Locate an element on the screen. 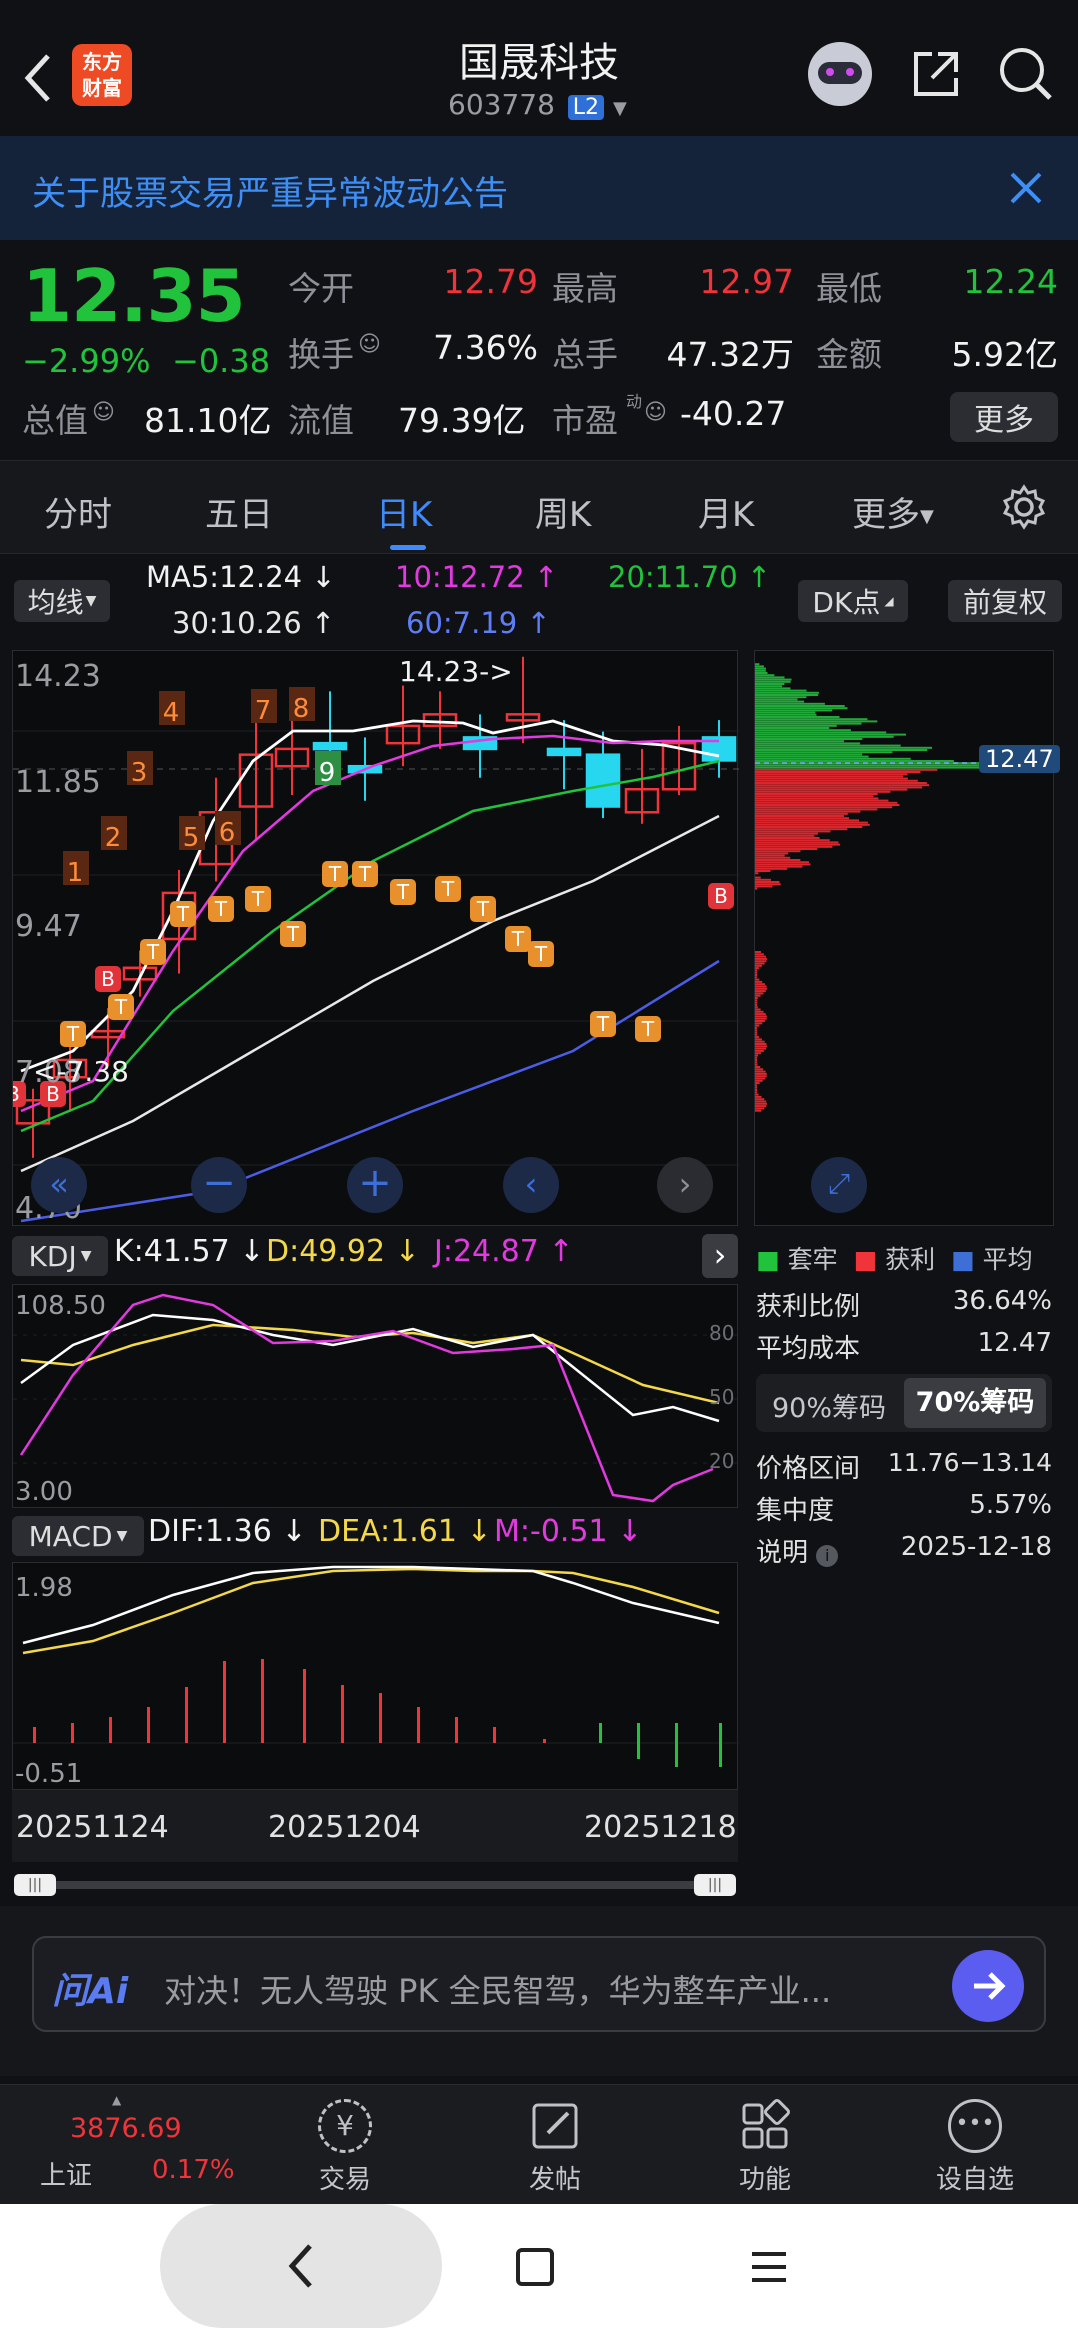  tab-five-day: 五日 is located at coordinates (239, 511).